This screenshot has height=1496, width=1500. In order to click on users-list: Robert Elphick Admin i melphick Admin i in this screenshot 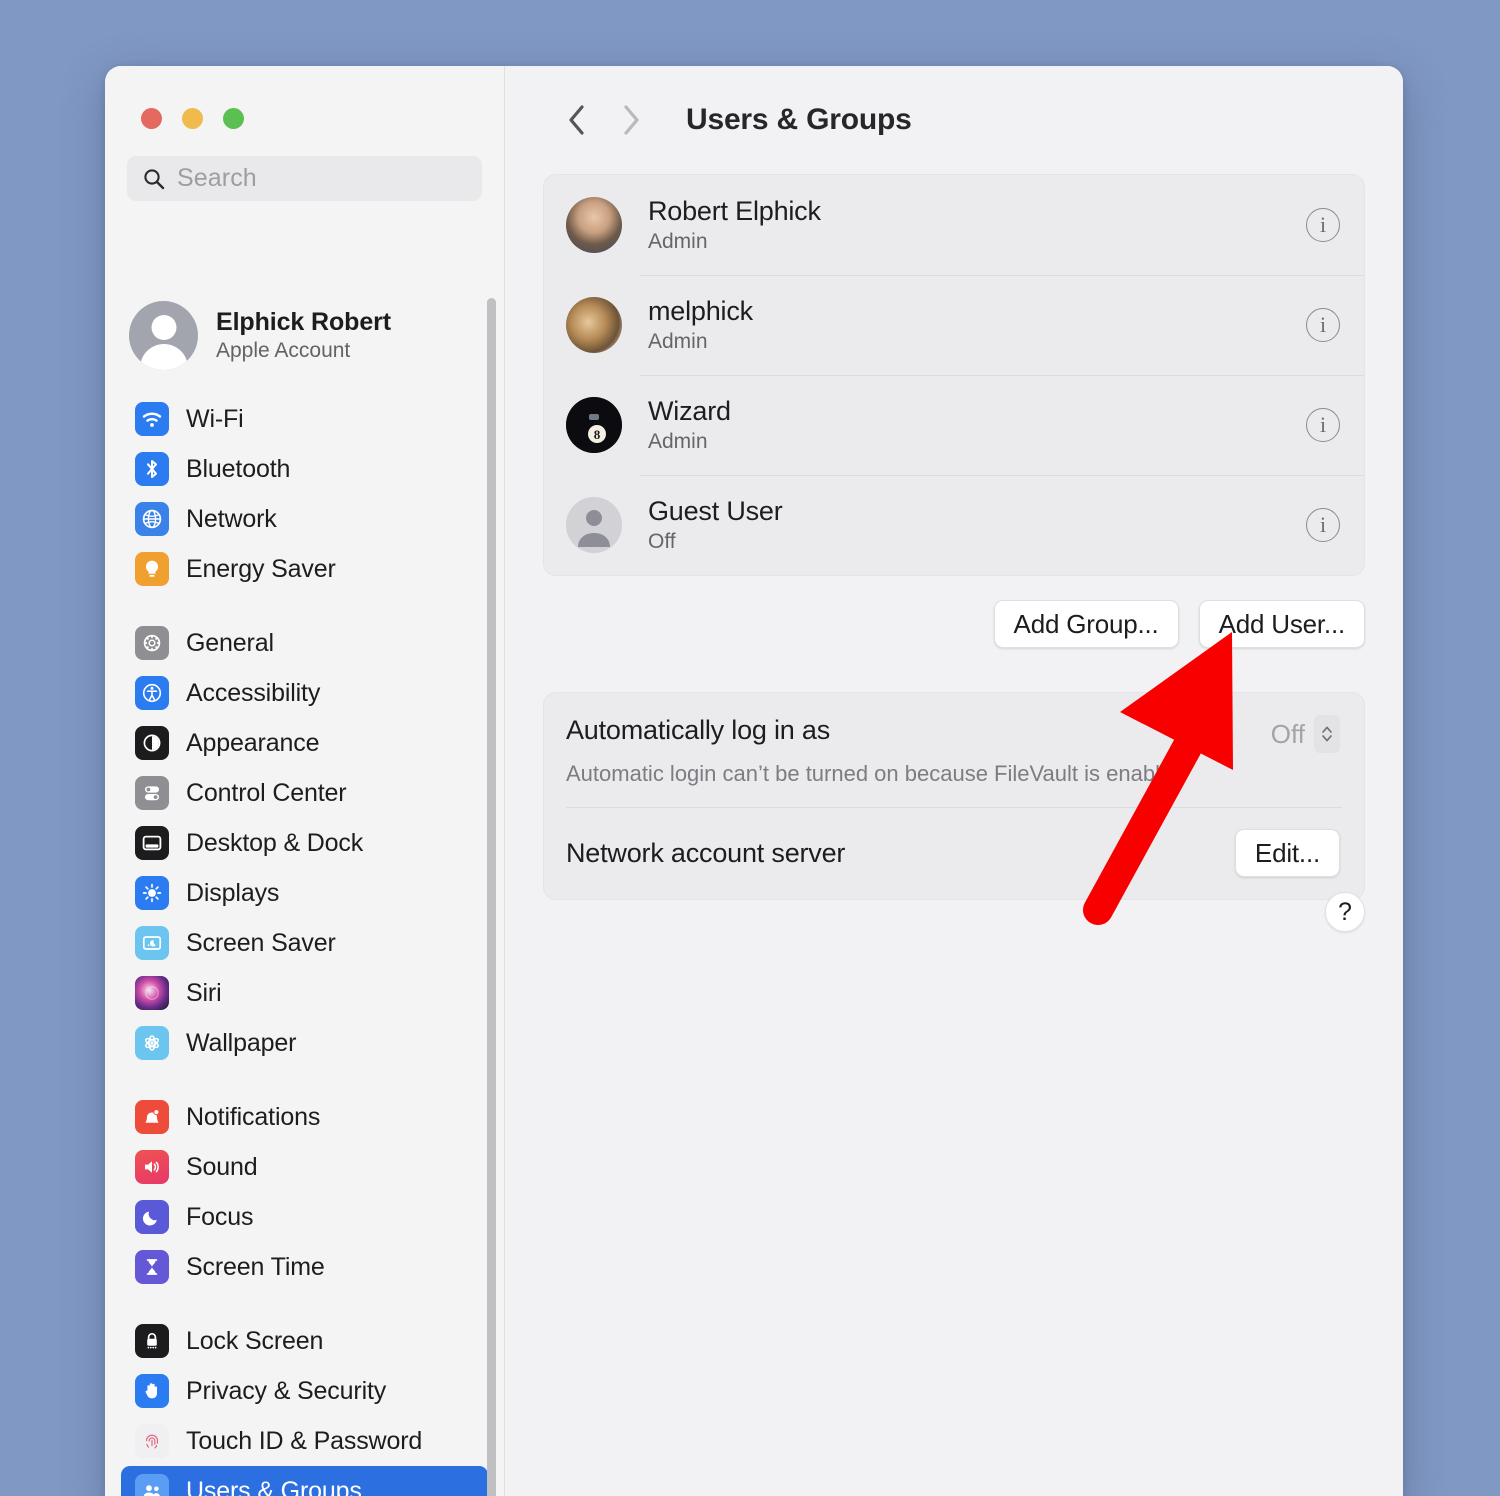, I will do `click(954, 375)`.